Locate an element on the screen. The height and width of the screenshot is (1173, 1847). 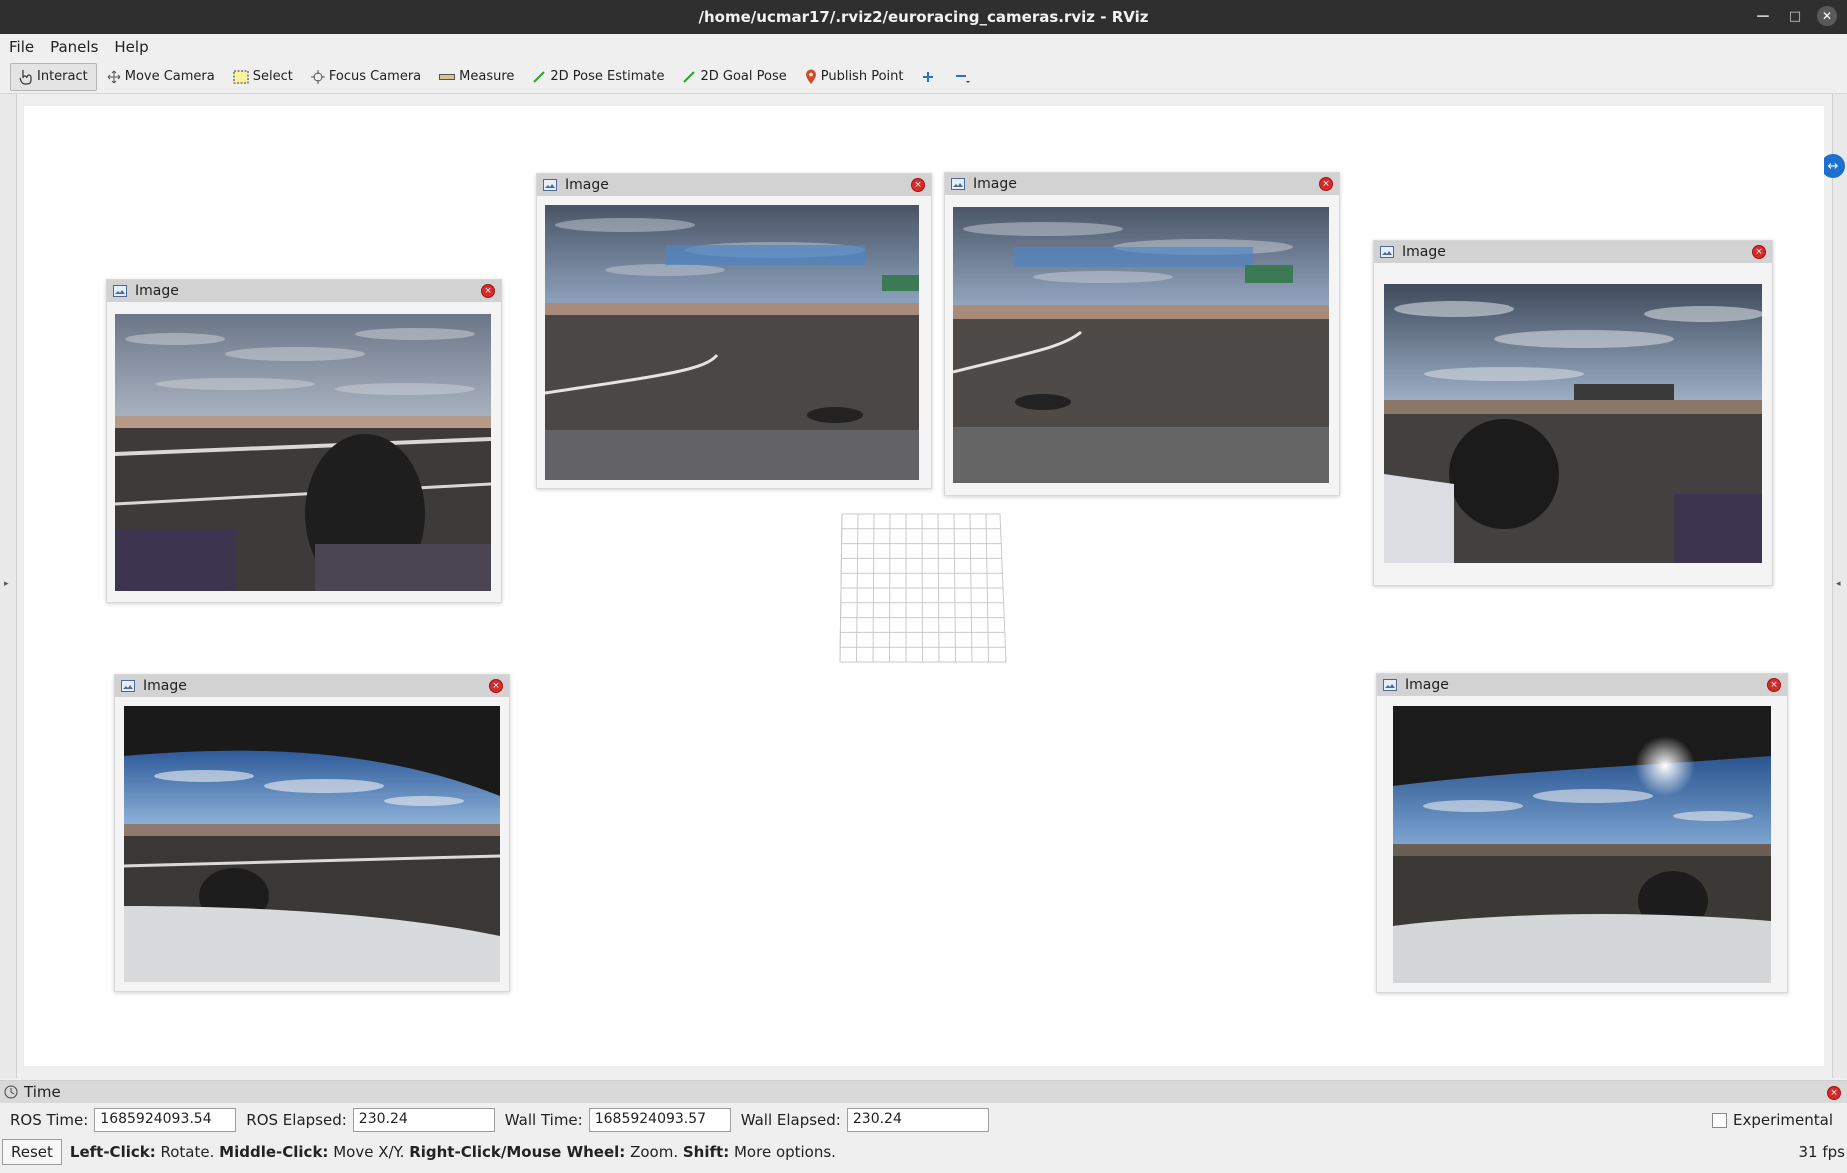
publish-point-tool-button: Publish Point is located at coordinates (854, 77).